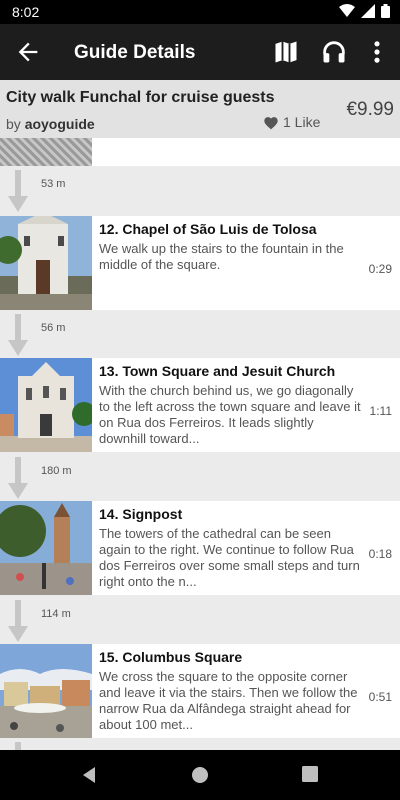 This screenshot has height=800, width=400. I want to click on wifi-icon, so click(347, 10).